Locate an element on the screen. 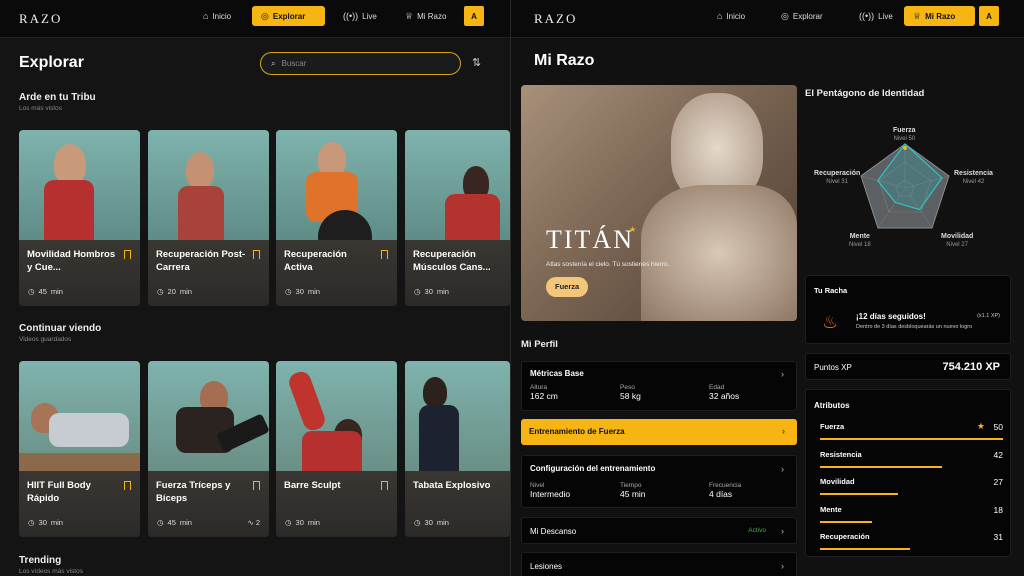  video-card: Fuerza Tríceps y Bíceps ◷ 45 min ∿ 2 is located at coordinates (208, 449).